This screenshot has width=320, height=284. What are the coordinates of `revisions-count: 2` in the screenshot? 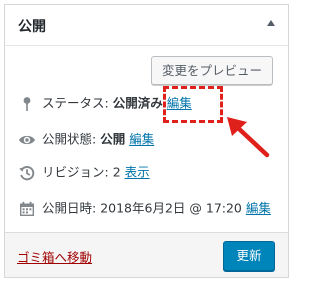 It's located at (116, 172).